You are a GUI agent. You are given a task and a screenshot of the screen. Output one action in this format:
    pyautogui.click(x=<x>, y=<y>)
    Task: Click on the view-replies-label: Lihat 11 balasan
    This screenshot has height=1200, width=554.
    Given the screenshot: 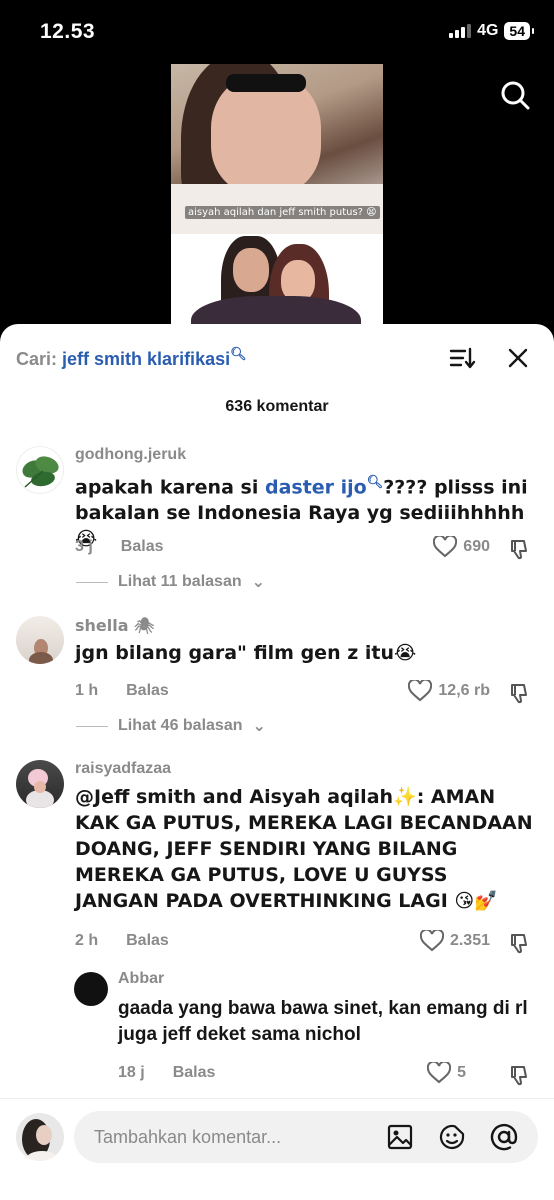 What is the action you would take?
    pyautogui.click(x=180, y=581)
    